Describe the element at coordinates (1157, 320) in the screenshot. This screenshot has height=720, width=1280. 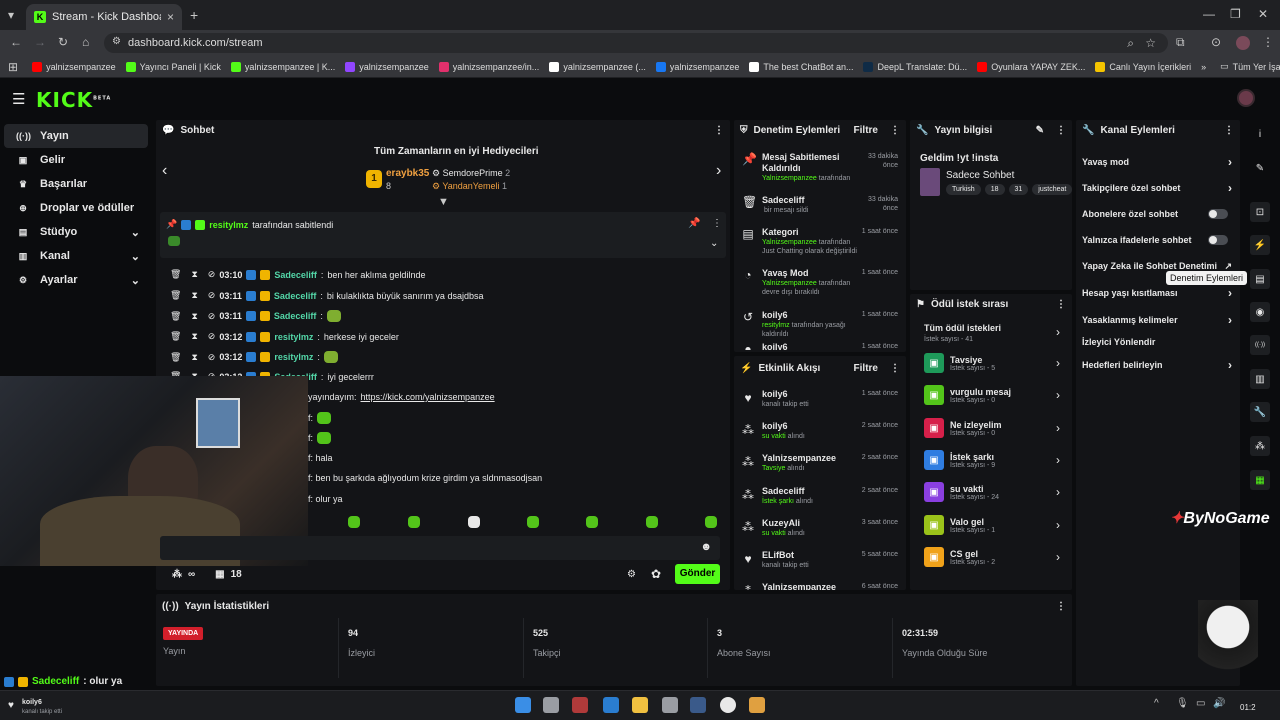
I see `channel-action-item: Yasaklanmış kelimeler ›` at that location.